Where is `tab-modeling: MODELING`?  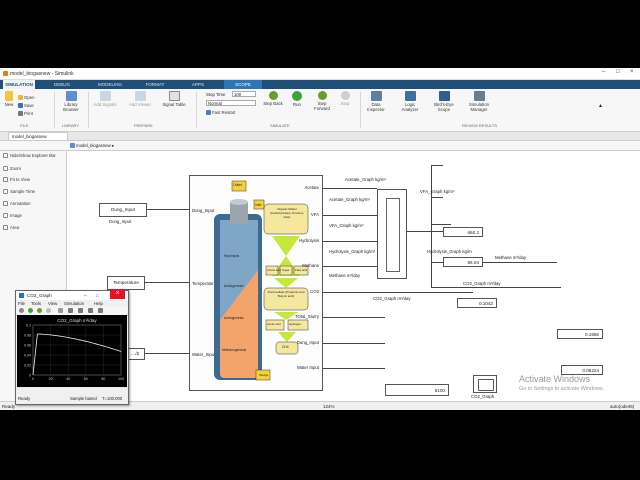 tab-modeling: MODELING is located at coordinates (110, 84).